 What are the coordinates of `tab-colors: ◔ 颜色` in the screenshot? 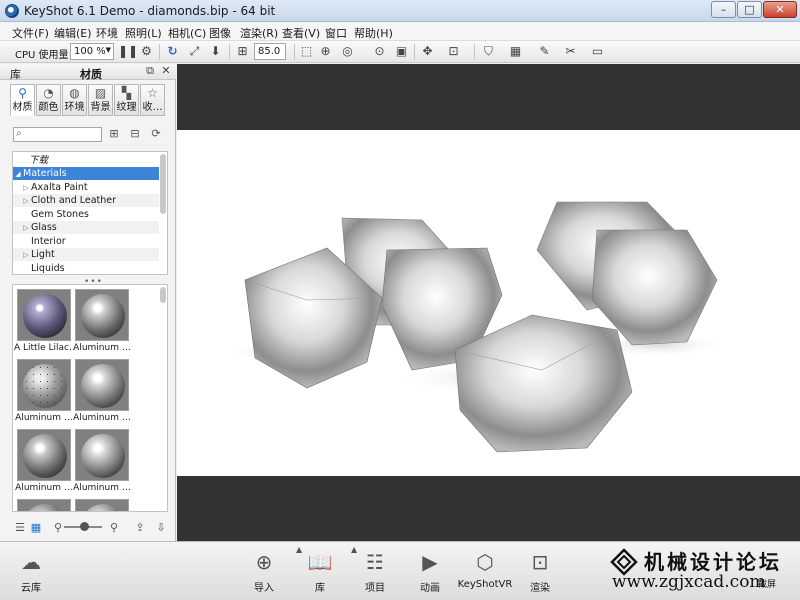 It's located at (48, 100).